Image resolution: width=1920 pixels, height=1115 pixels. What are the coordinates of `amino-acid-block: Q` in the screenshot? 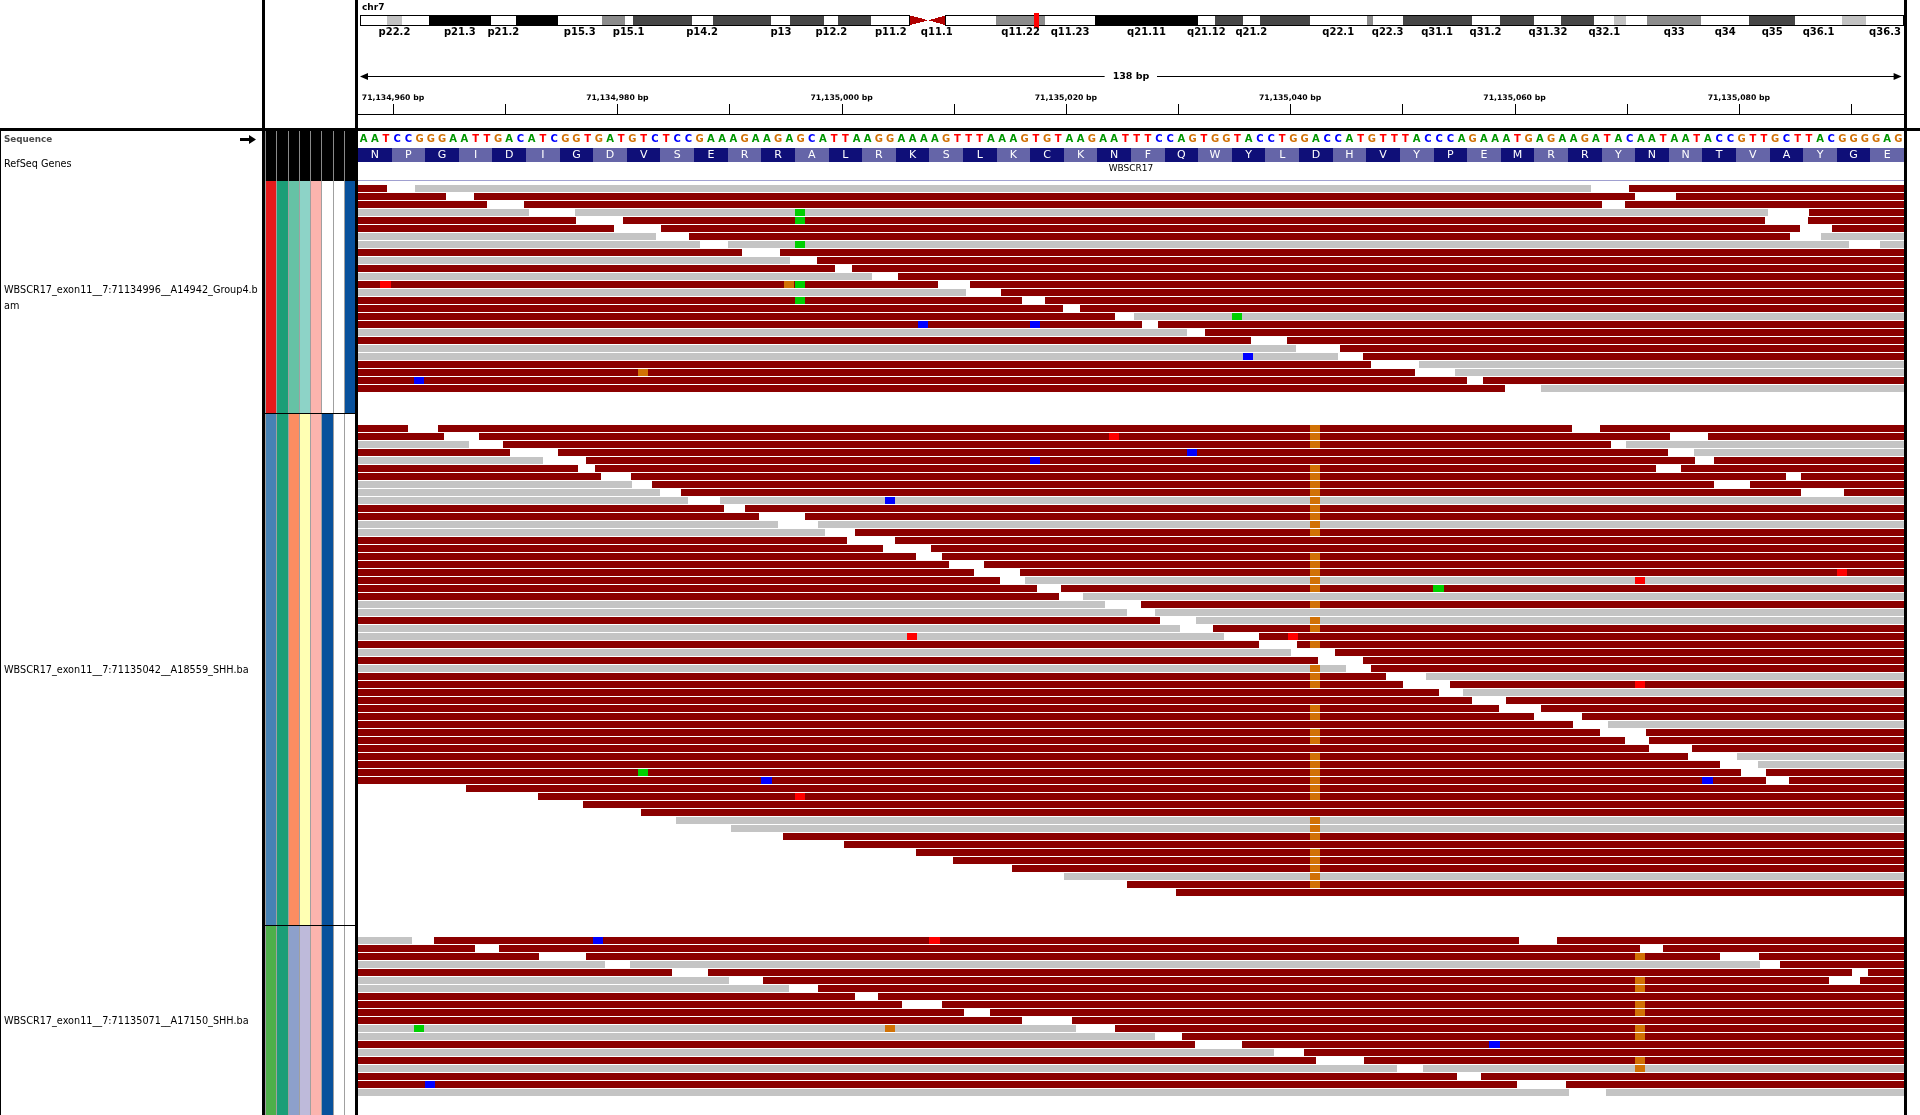 It's located at (1181, 155).